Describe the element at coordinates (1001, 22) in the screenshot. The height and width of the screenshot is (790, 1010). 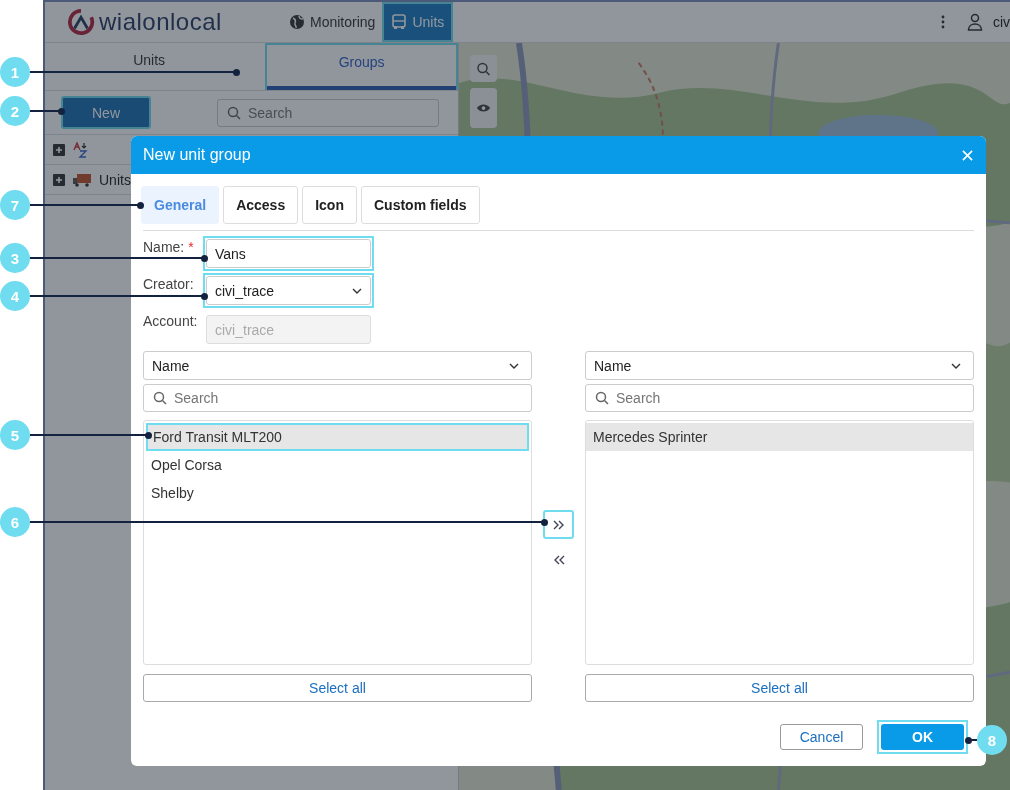
I see `user-name: civ` at that location.